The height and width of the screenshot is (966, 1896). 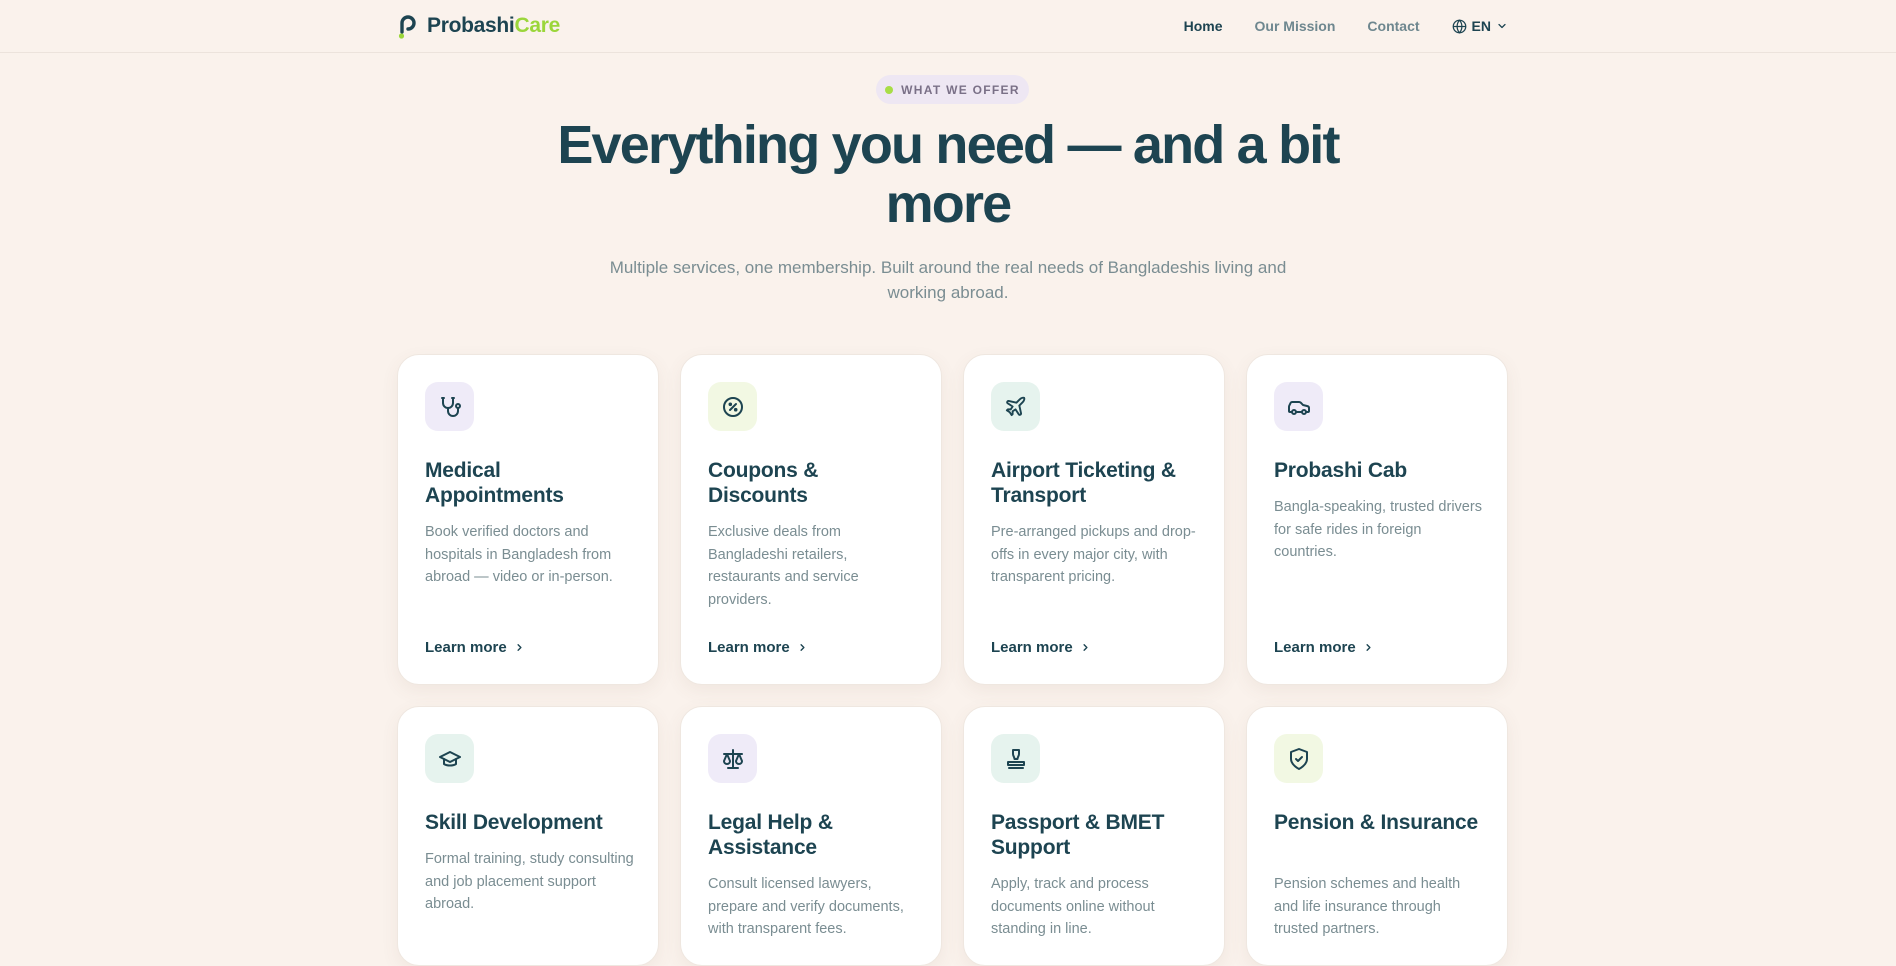 What do you see at coordinates (1346, 26) in the screenshot?
I see `nav-links: Home Our Mission Contact EN` at bounding box center [1346, 26].